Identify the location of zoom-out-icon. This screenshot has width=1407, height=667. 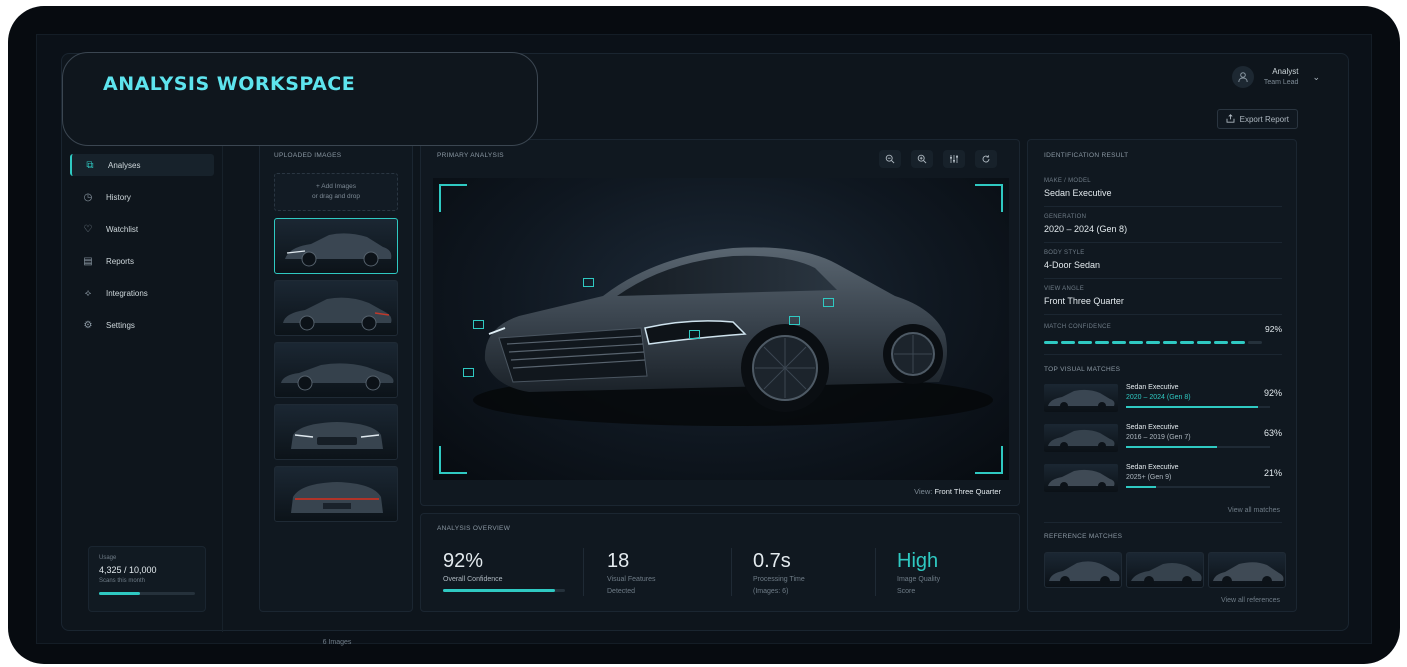
(890, 159).